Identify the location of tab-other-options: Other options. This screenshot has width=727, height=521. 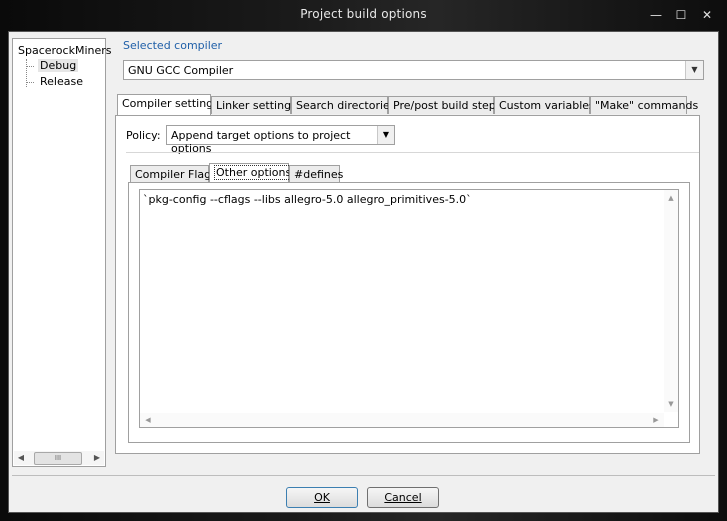
(251, 173).